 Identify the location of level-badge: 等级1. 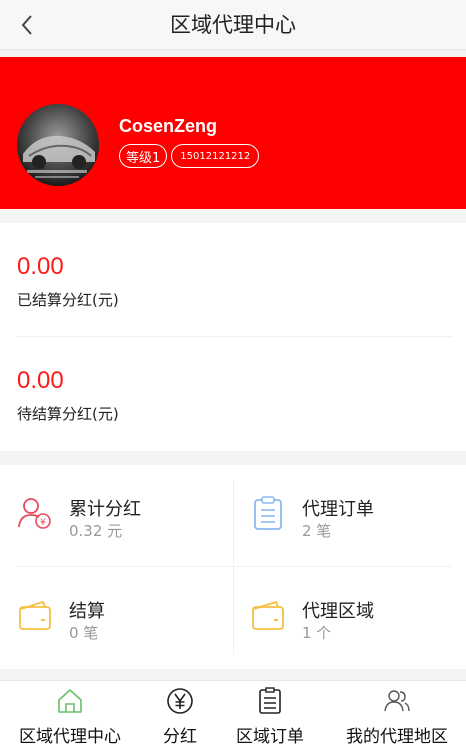
(143, 156).